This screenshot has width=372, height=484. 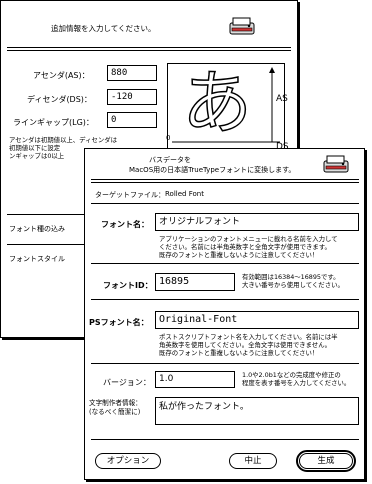 I want to click on preview-glyph: あ, so click(x=217, y=103).